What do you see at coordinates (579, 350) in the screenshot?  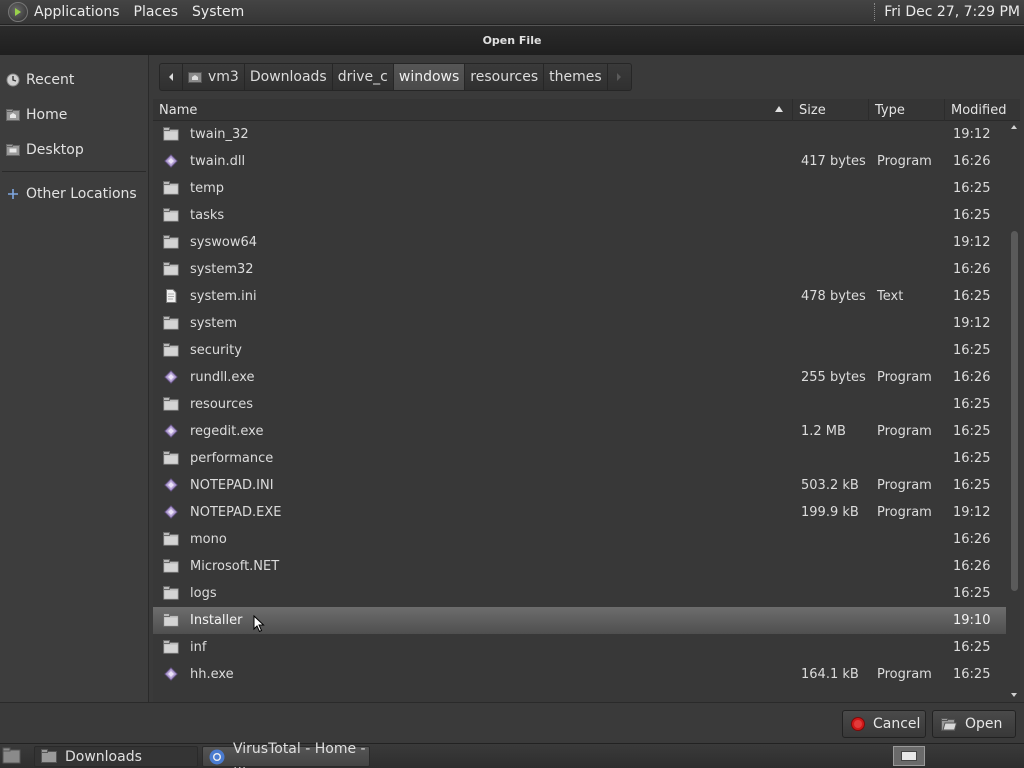 I see `file-row: security 16:25` at bounding box center [579, 350].